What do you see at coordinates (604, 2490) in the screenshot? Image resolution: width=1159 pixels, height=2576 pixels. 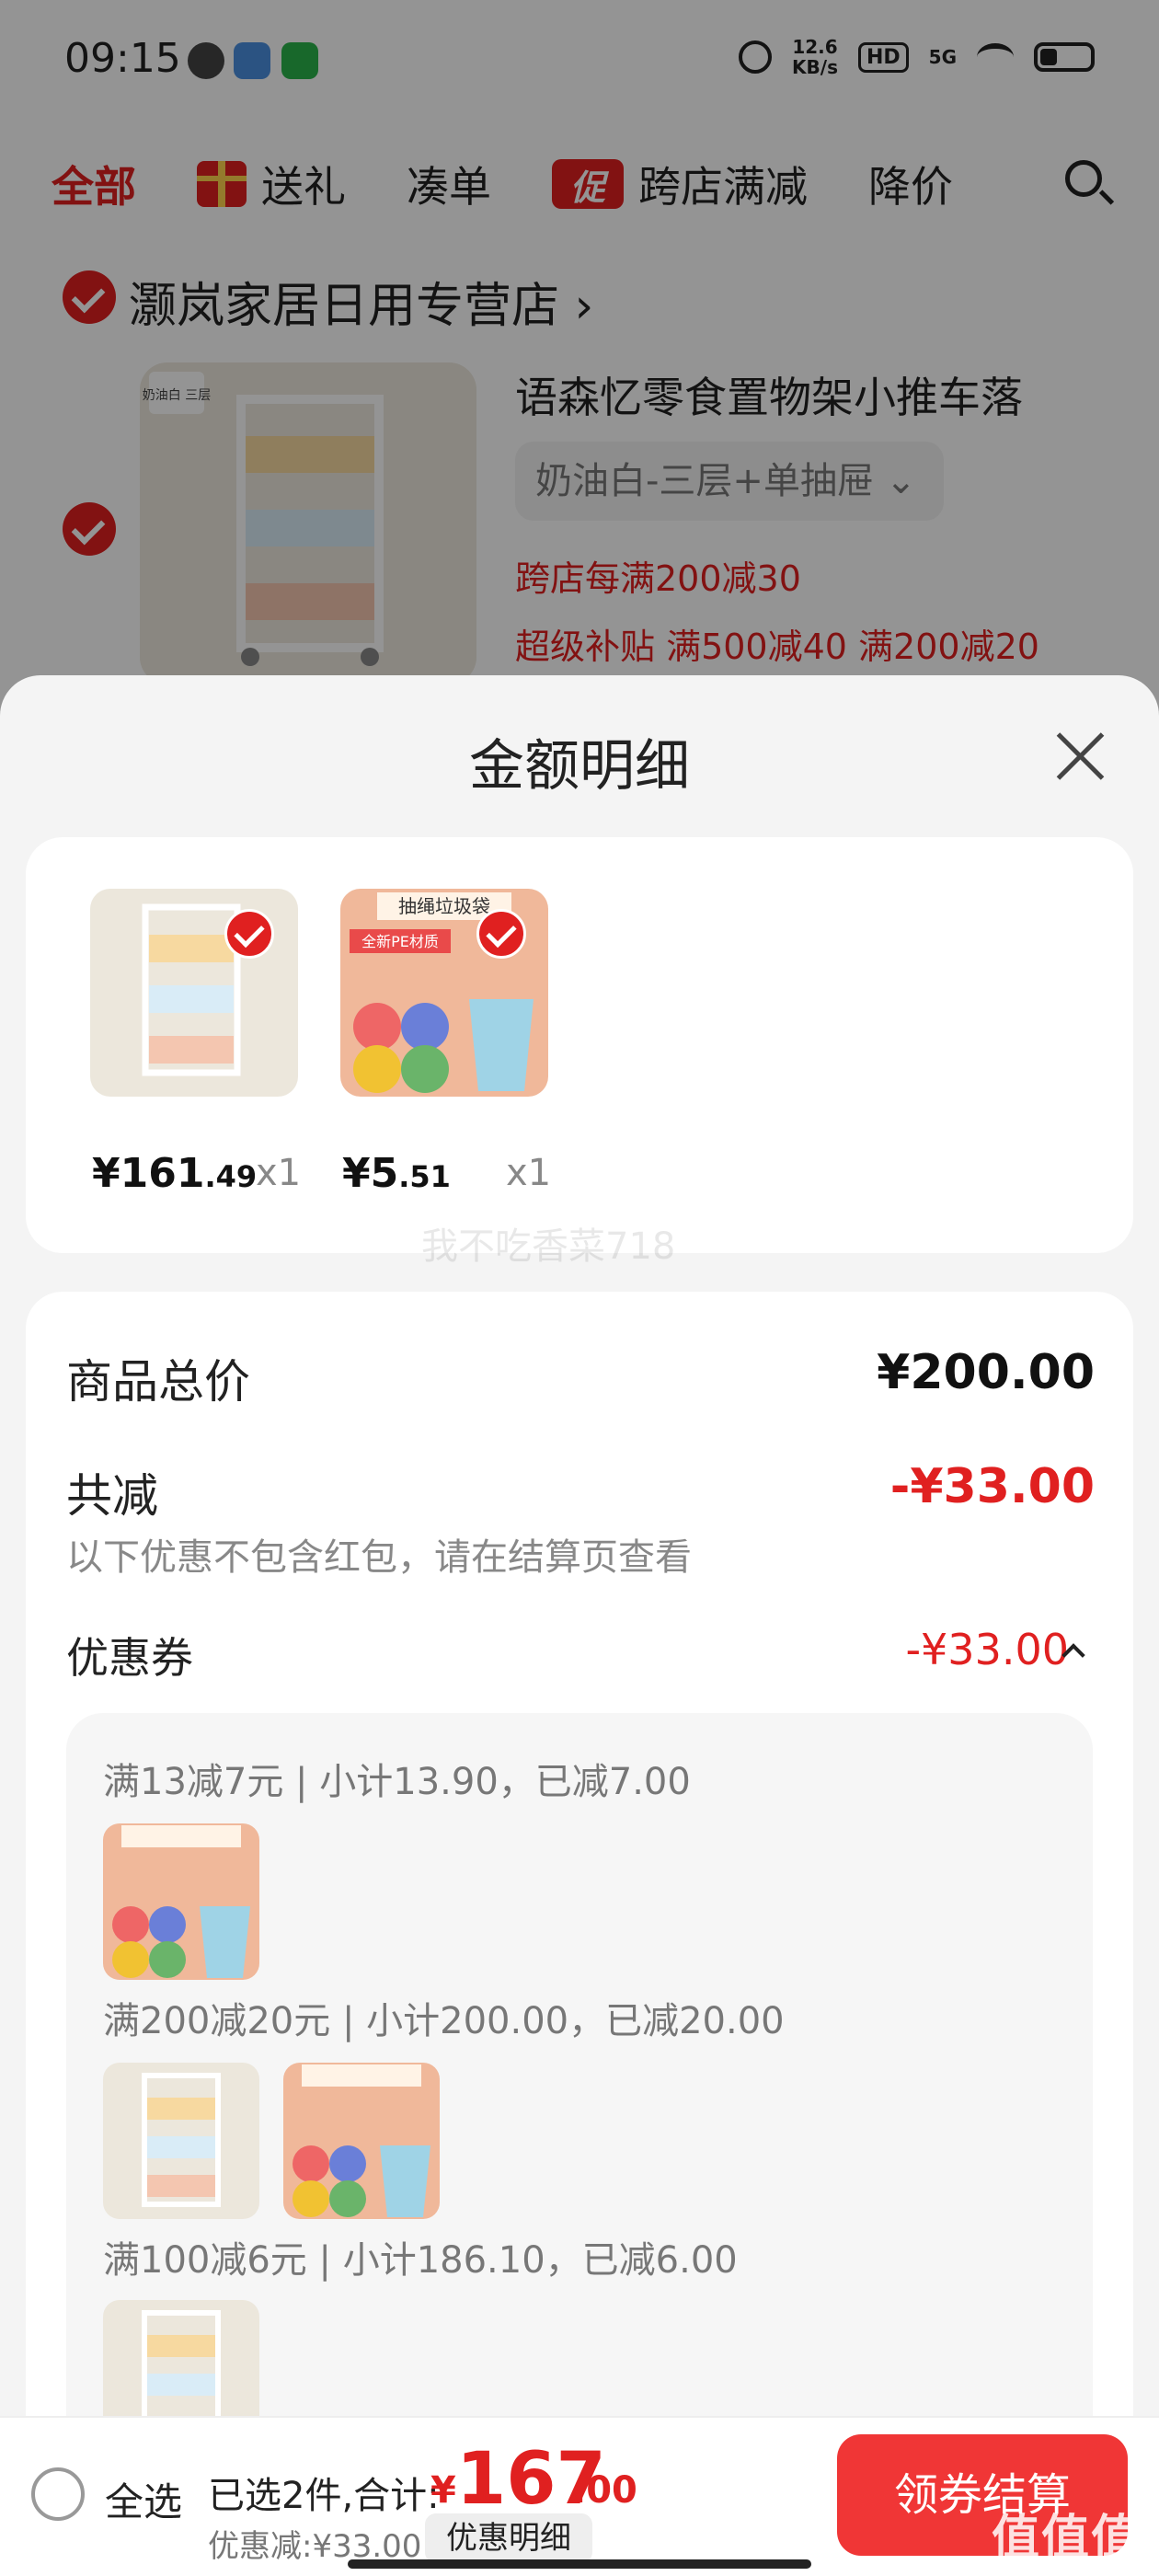 I see `total-cents: .00` at bounding box center [604, 2490].